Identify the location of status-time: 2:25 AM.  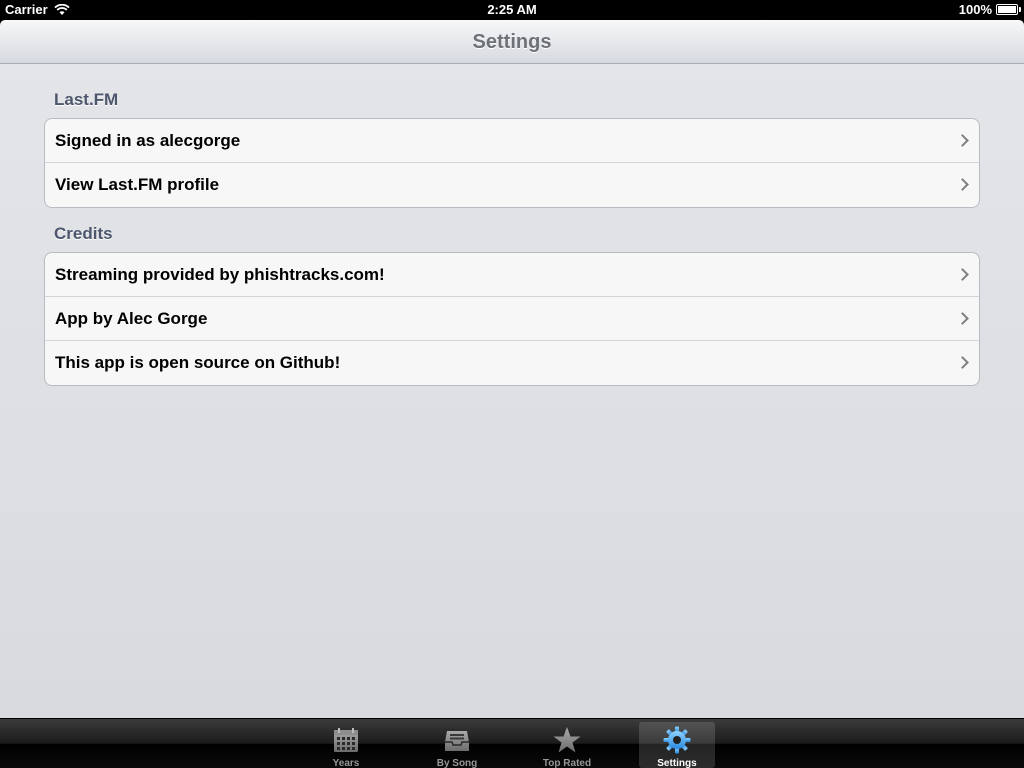
(512, 9).